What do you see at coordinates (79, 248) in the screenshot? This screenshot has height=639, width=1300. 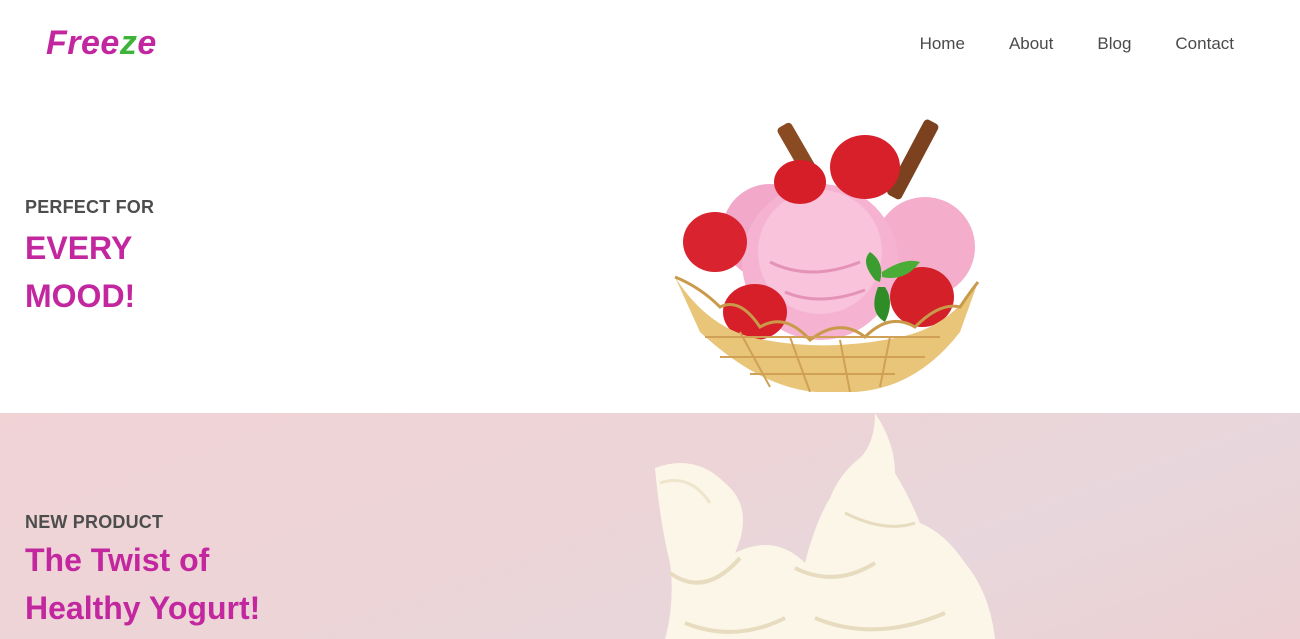 I see `slide1-headline-line1: EVERY` at bounding box center [79, 248].